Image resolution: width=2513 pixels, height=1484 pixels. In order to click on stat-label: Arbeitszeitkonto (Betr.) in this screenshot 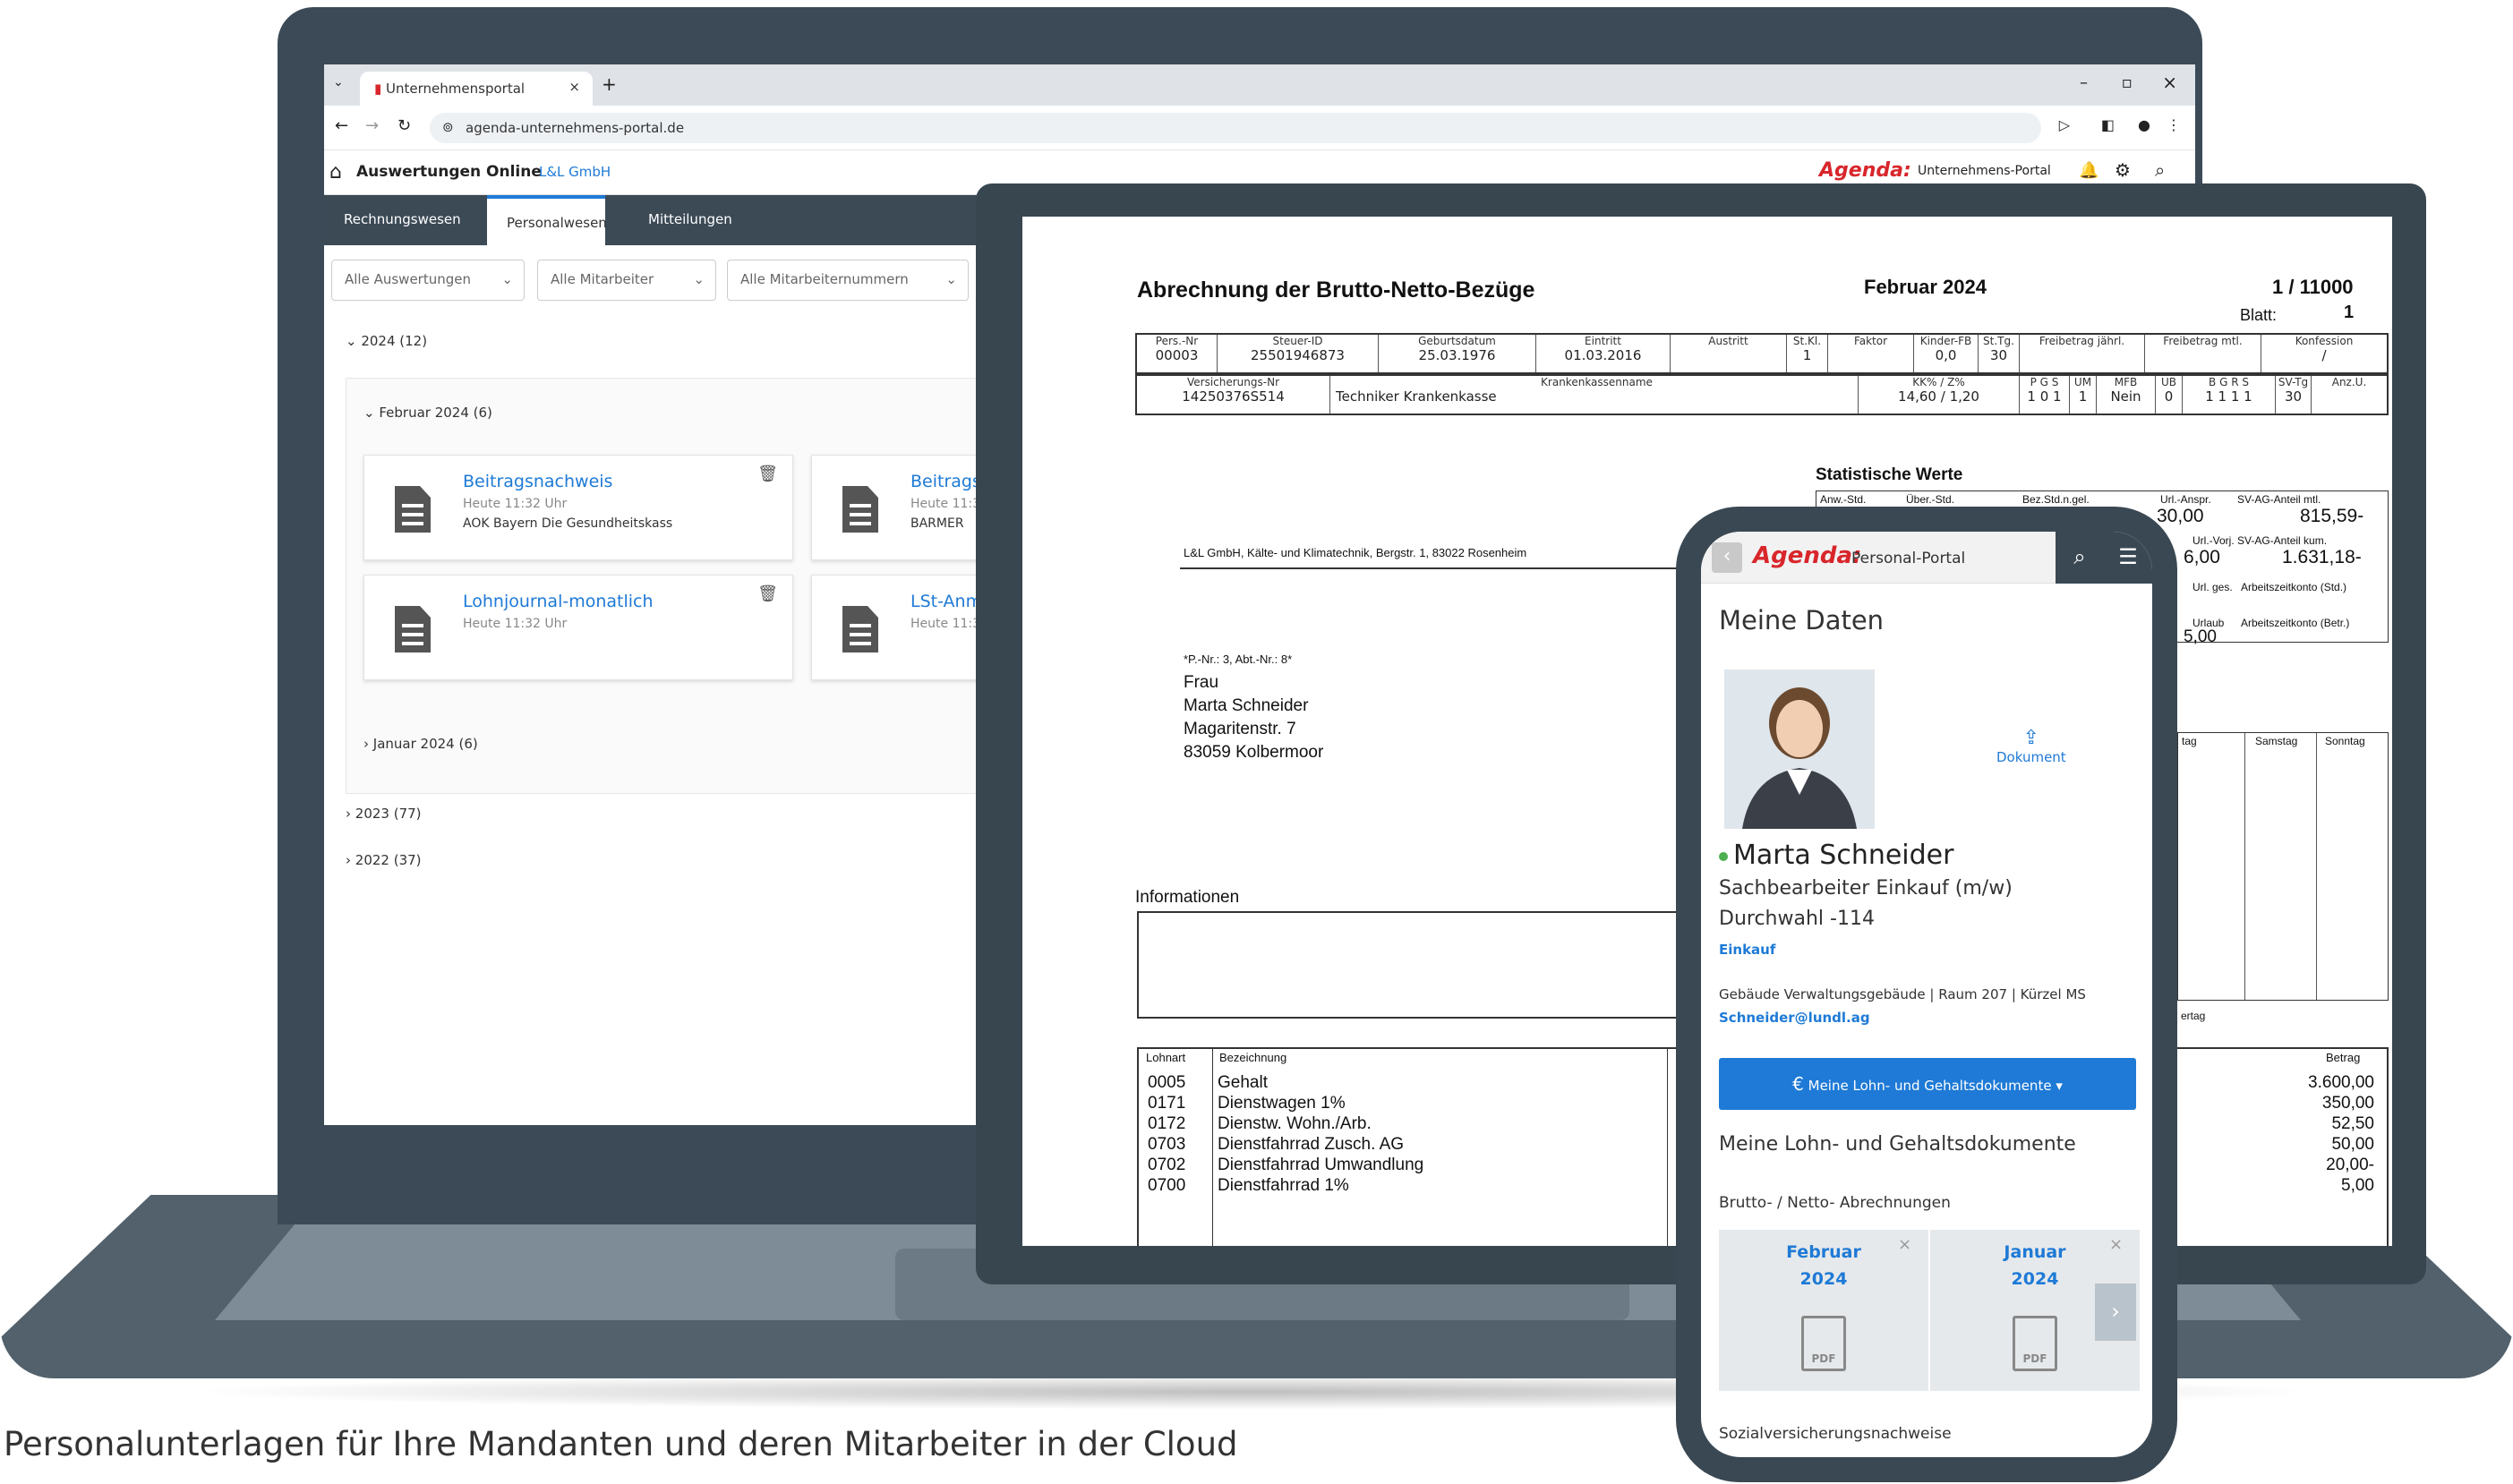, I will do `click(2295, 623)`.